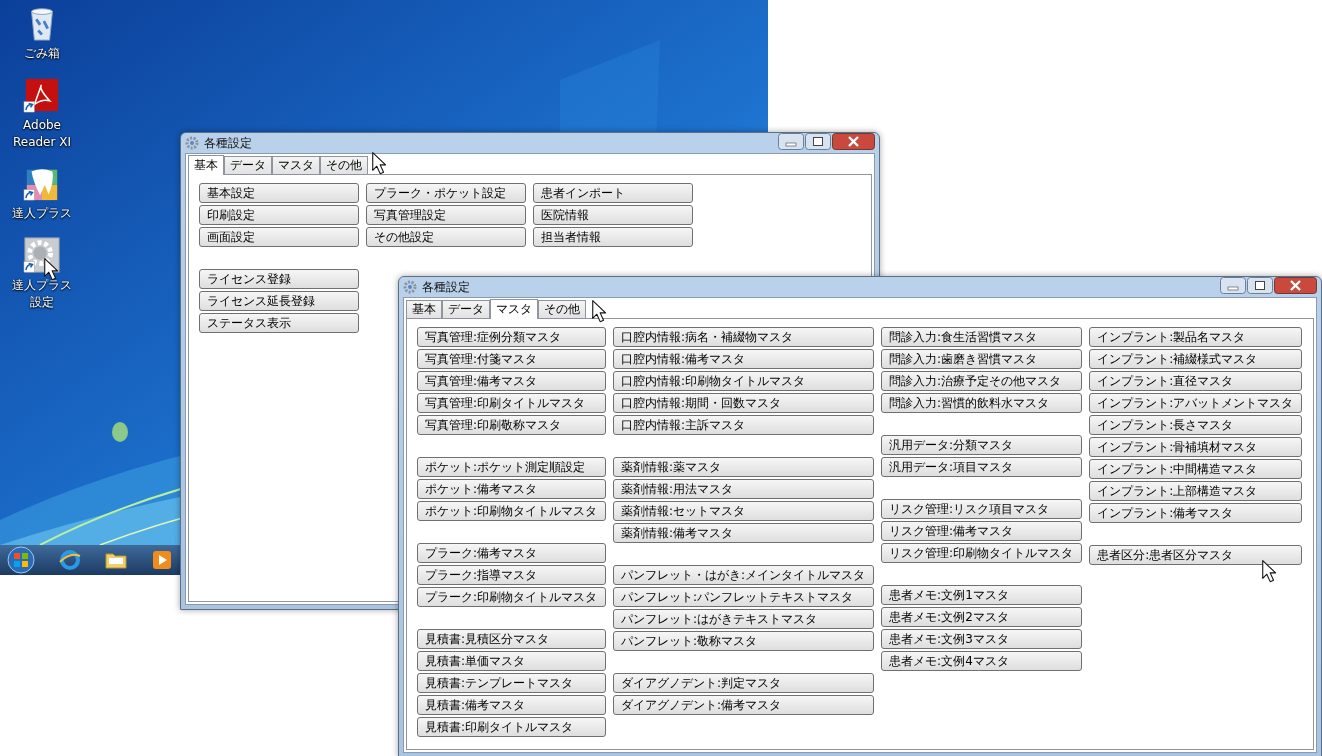 Image resolution: width=1322 pixels, height=756 pixels. What do you see at coordinates (982, 661) in the screenshot?
I see `settings-button: 患者メモ:文例4マスタ` at bounding box center [982, 661].